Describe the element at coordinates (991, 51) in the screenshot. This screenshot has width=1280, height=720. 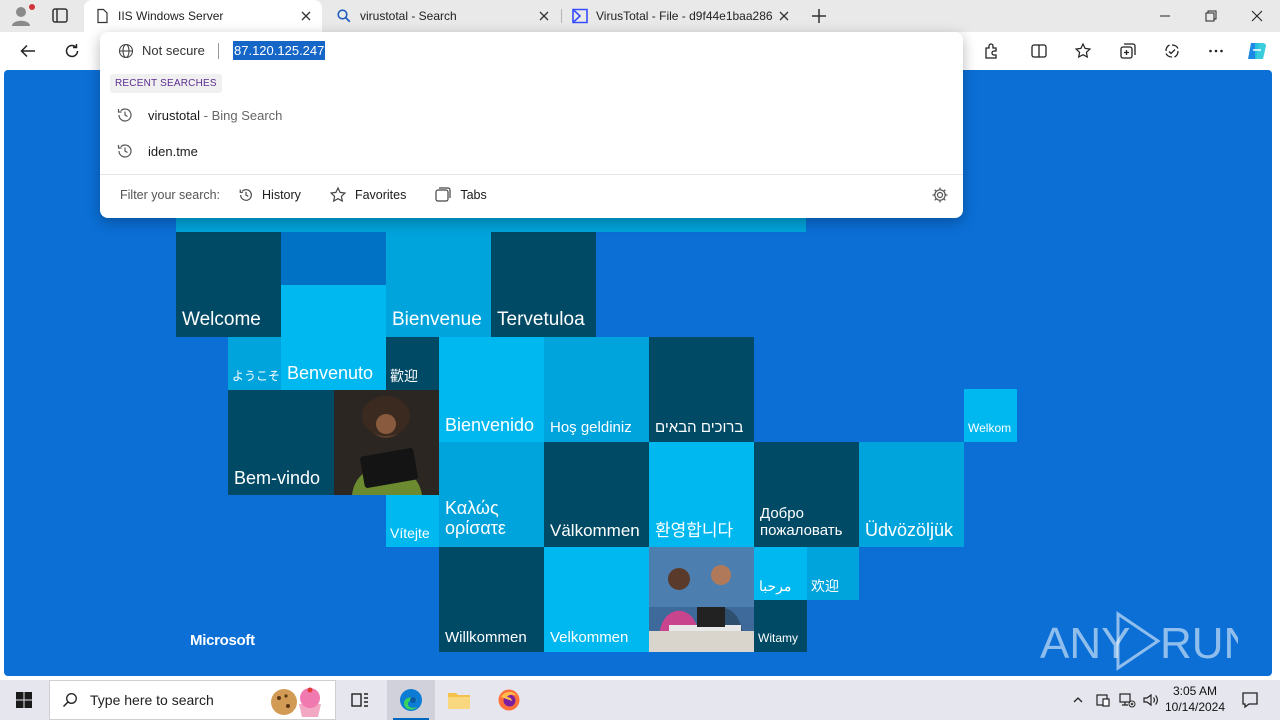
I see `extensions-icon` at that location.